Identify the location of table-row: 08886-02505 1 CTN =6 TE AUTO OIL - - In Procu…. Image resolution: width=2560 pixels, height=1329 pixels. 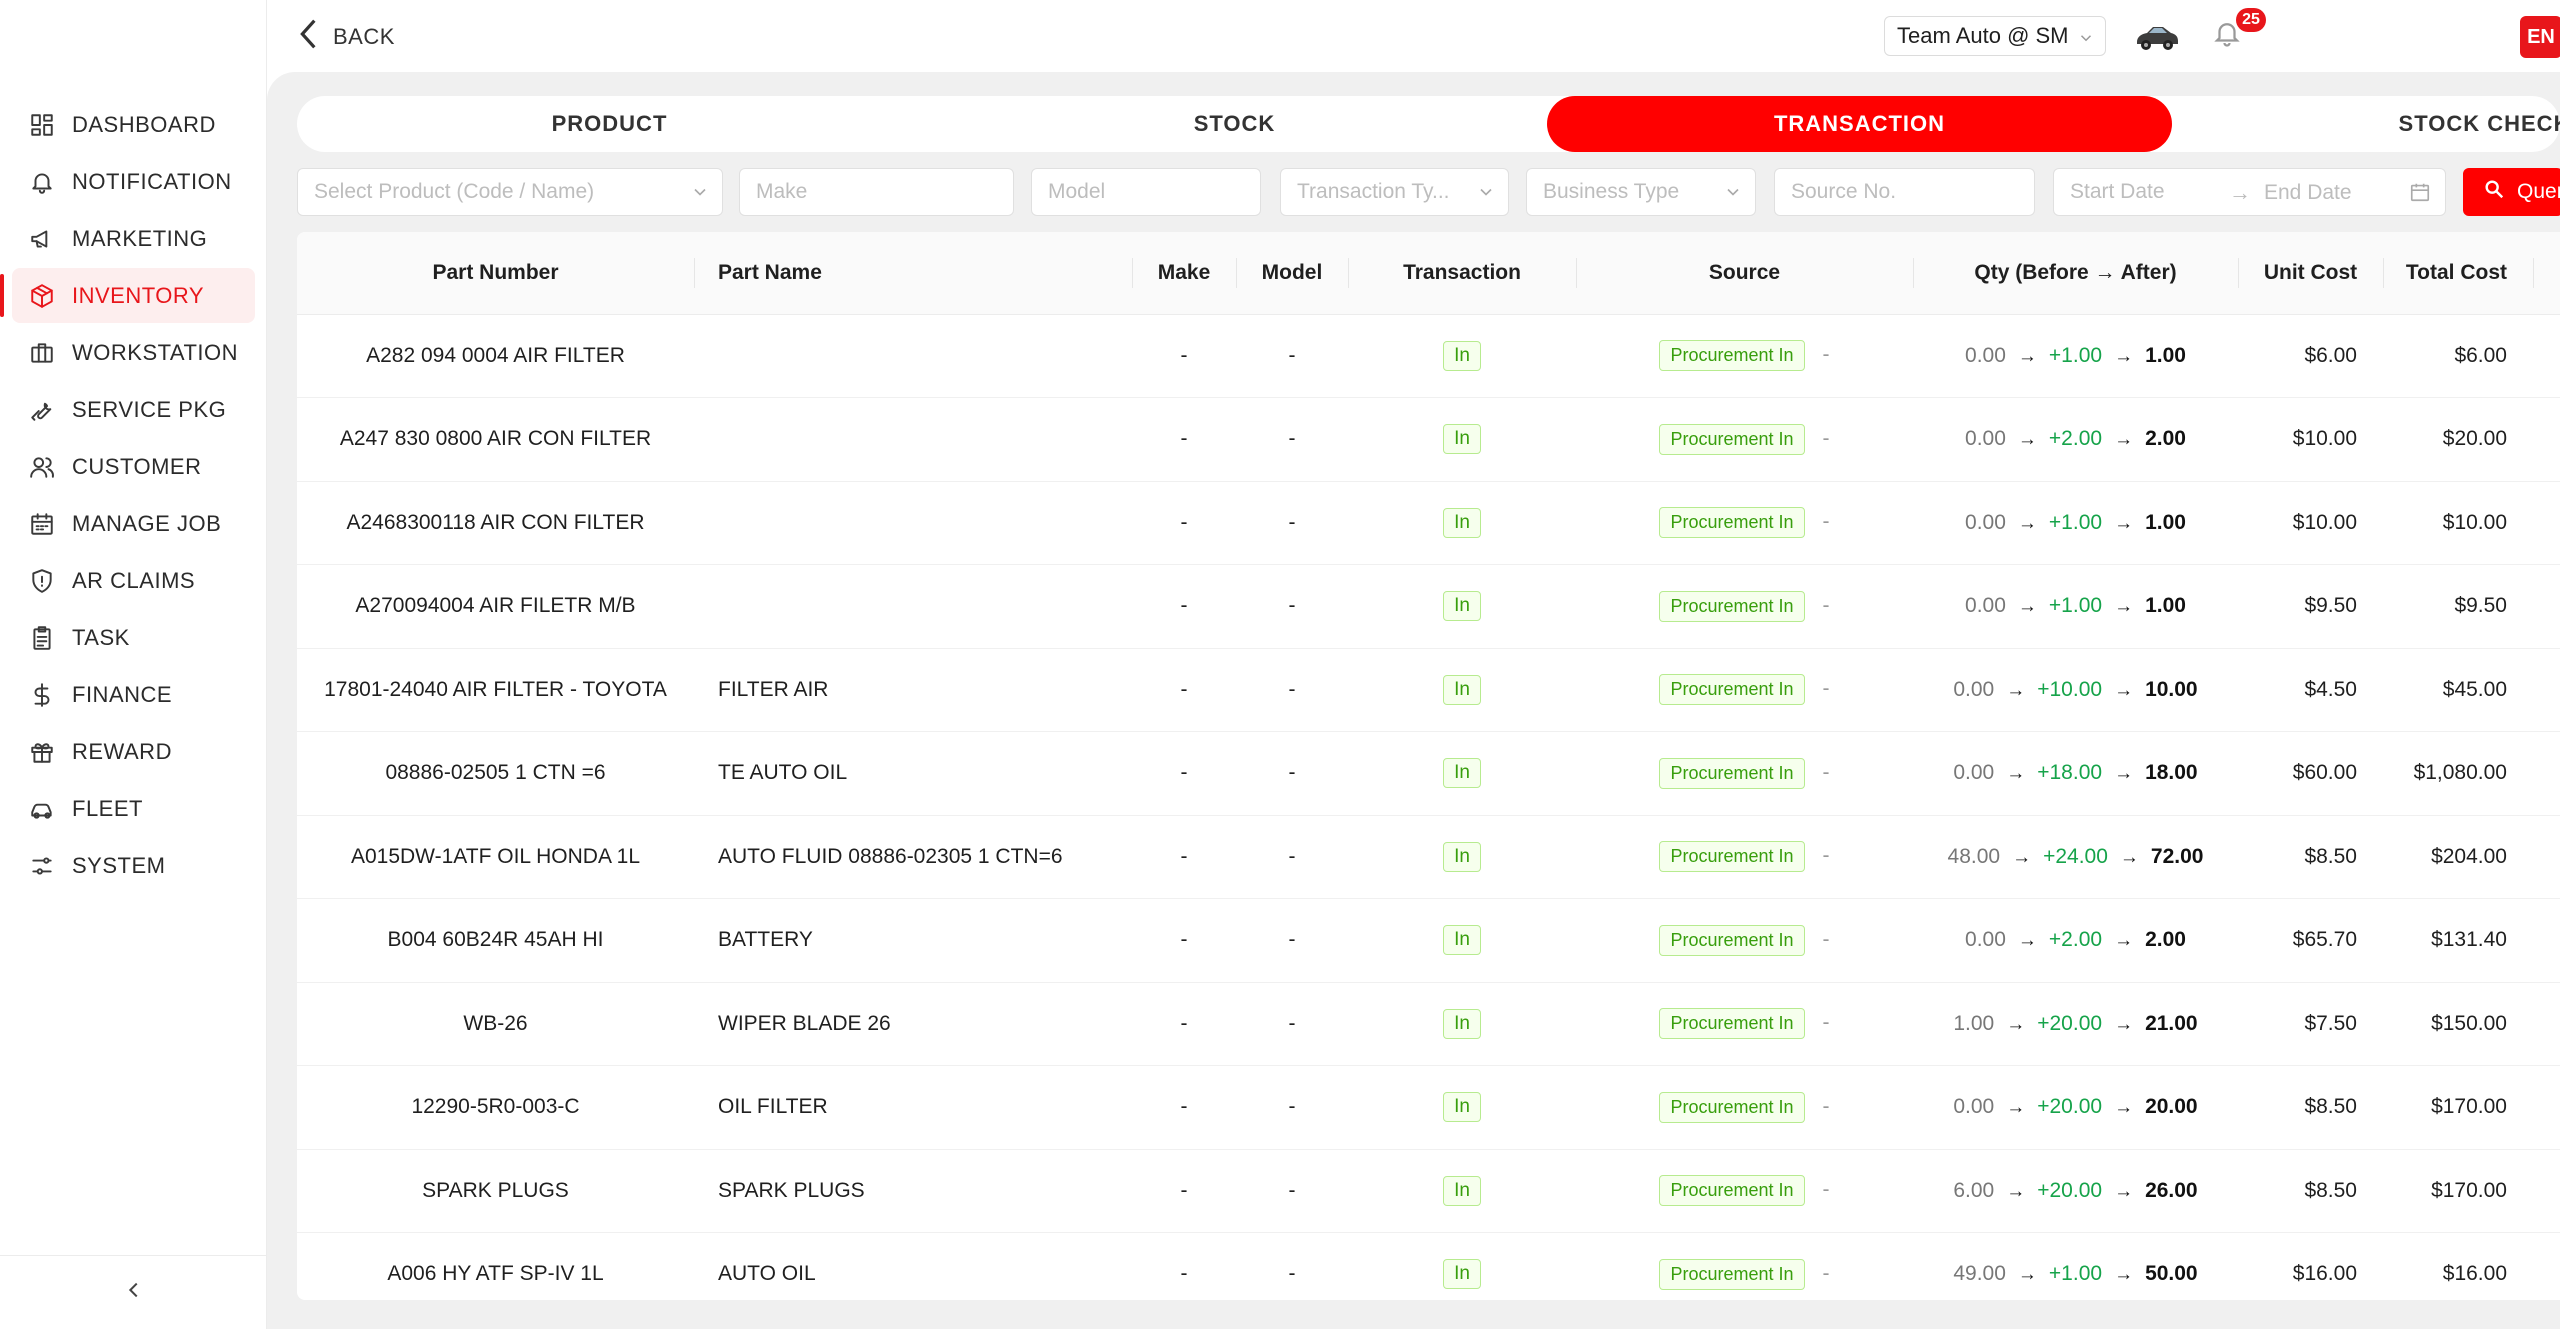
(1428, 773).